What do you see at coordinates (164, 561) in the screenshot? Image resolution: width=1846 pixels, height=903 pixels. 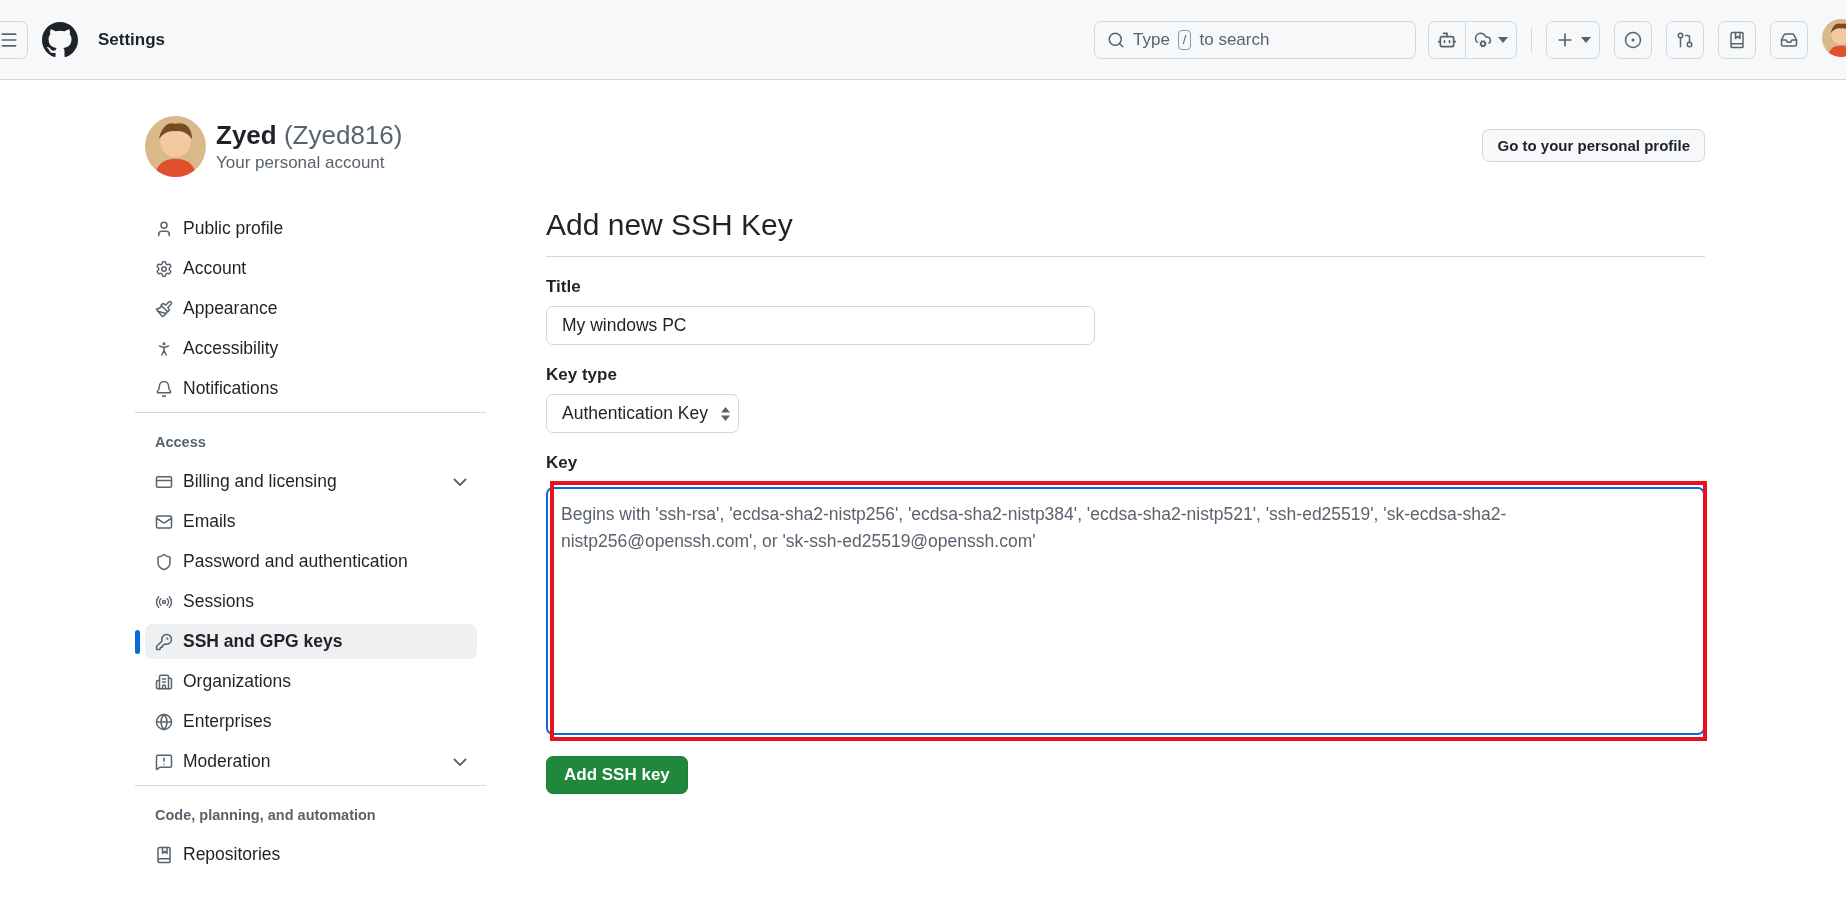 I see `shield-icon` at bounding box center [164, 561].